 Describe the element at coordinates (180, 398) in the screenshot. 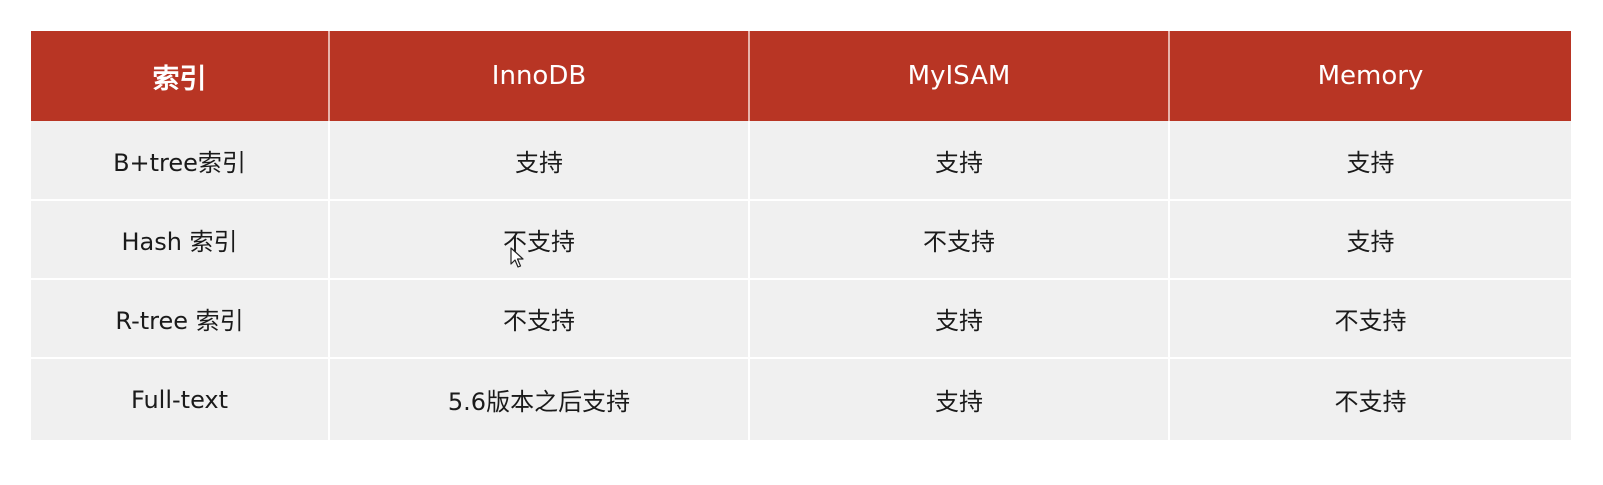

I see `row-label-cell: Full-text` at that location.